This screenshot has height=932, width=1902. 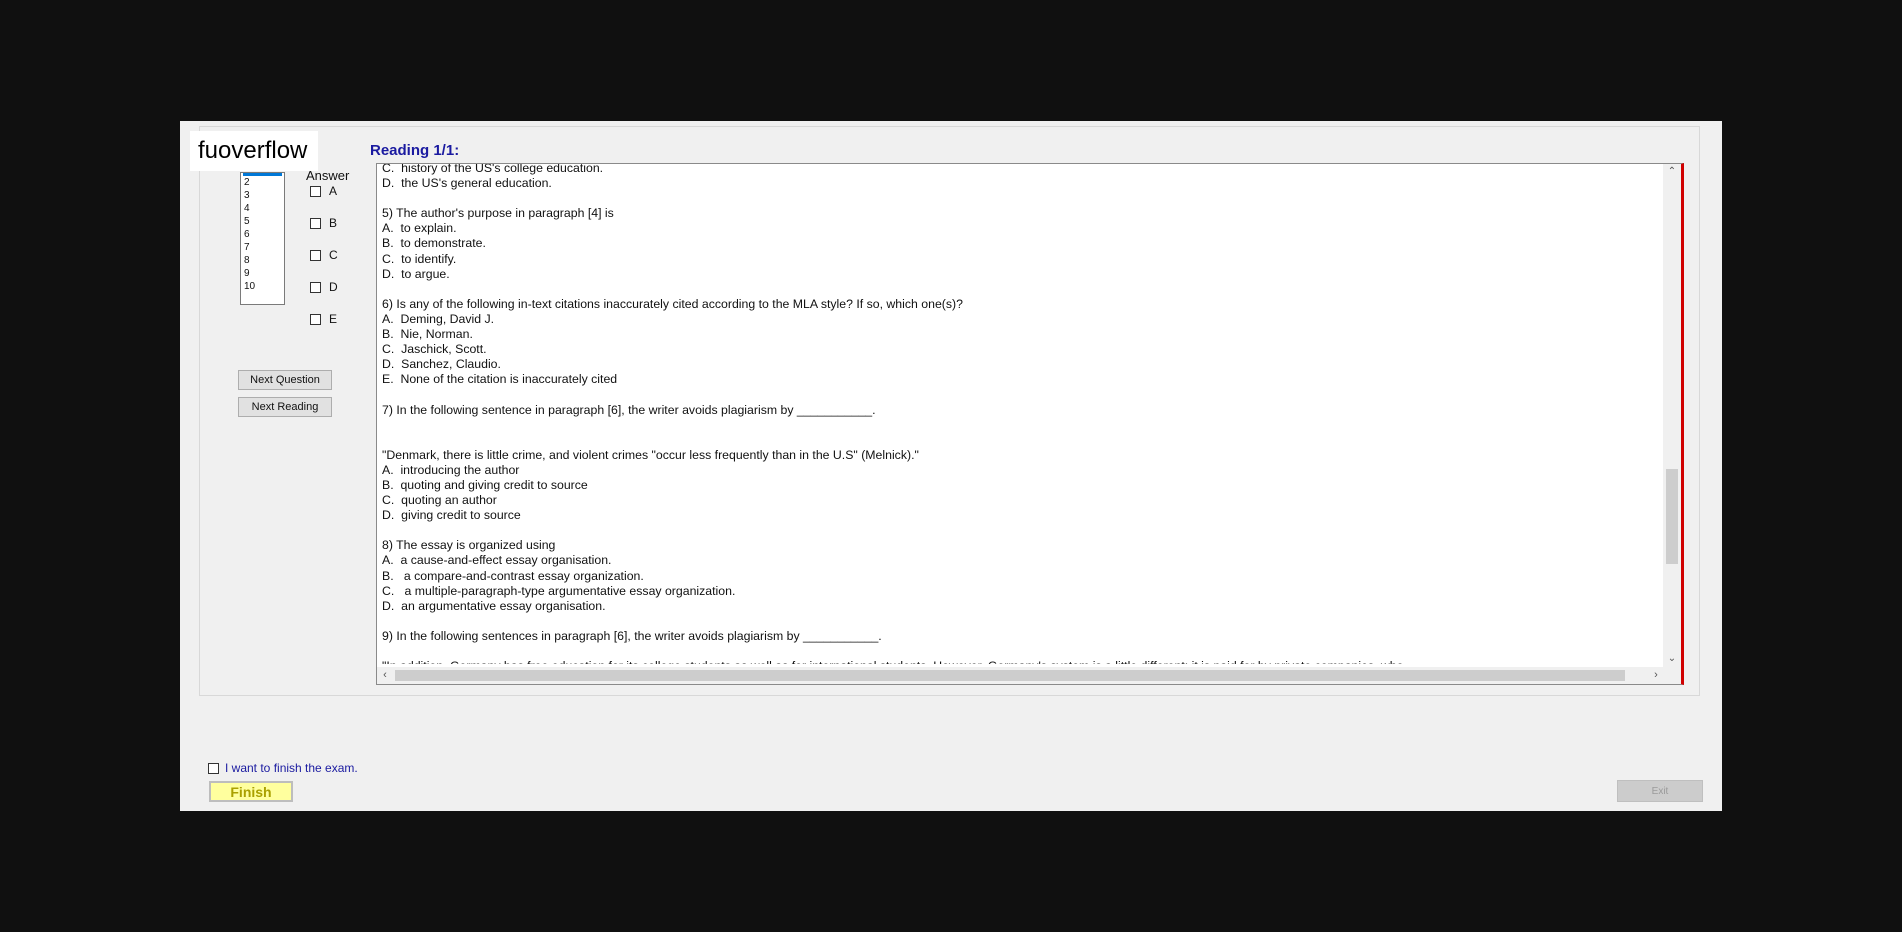 What do you see at coordinates (385, 675) in the screenshot?
I see `scroll-left-icon: ‹` at bounding box center [385, 675].